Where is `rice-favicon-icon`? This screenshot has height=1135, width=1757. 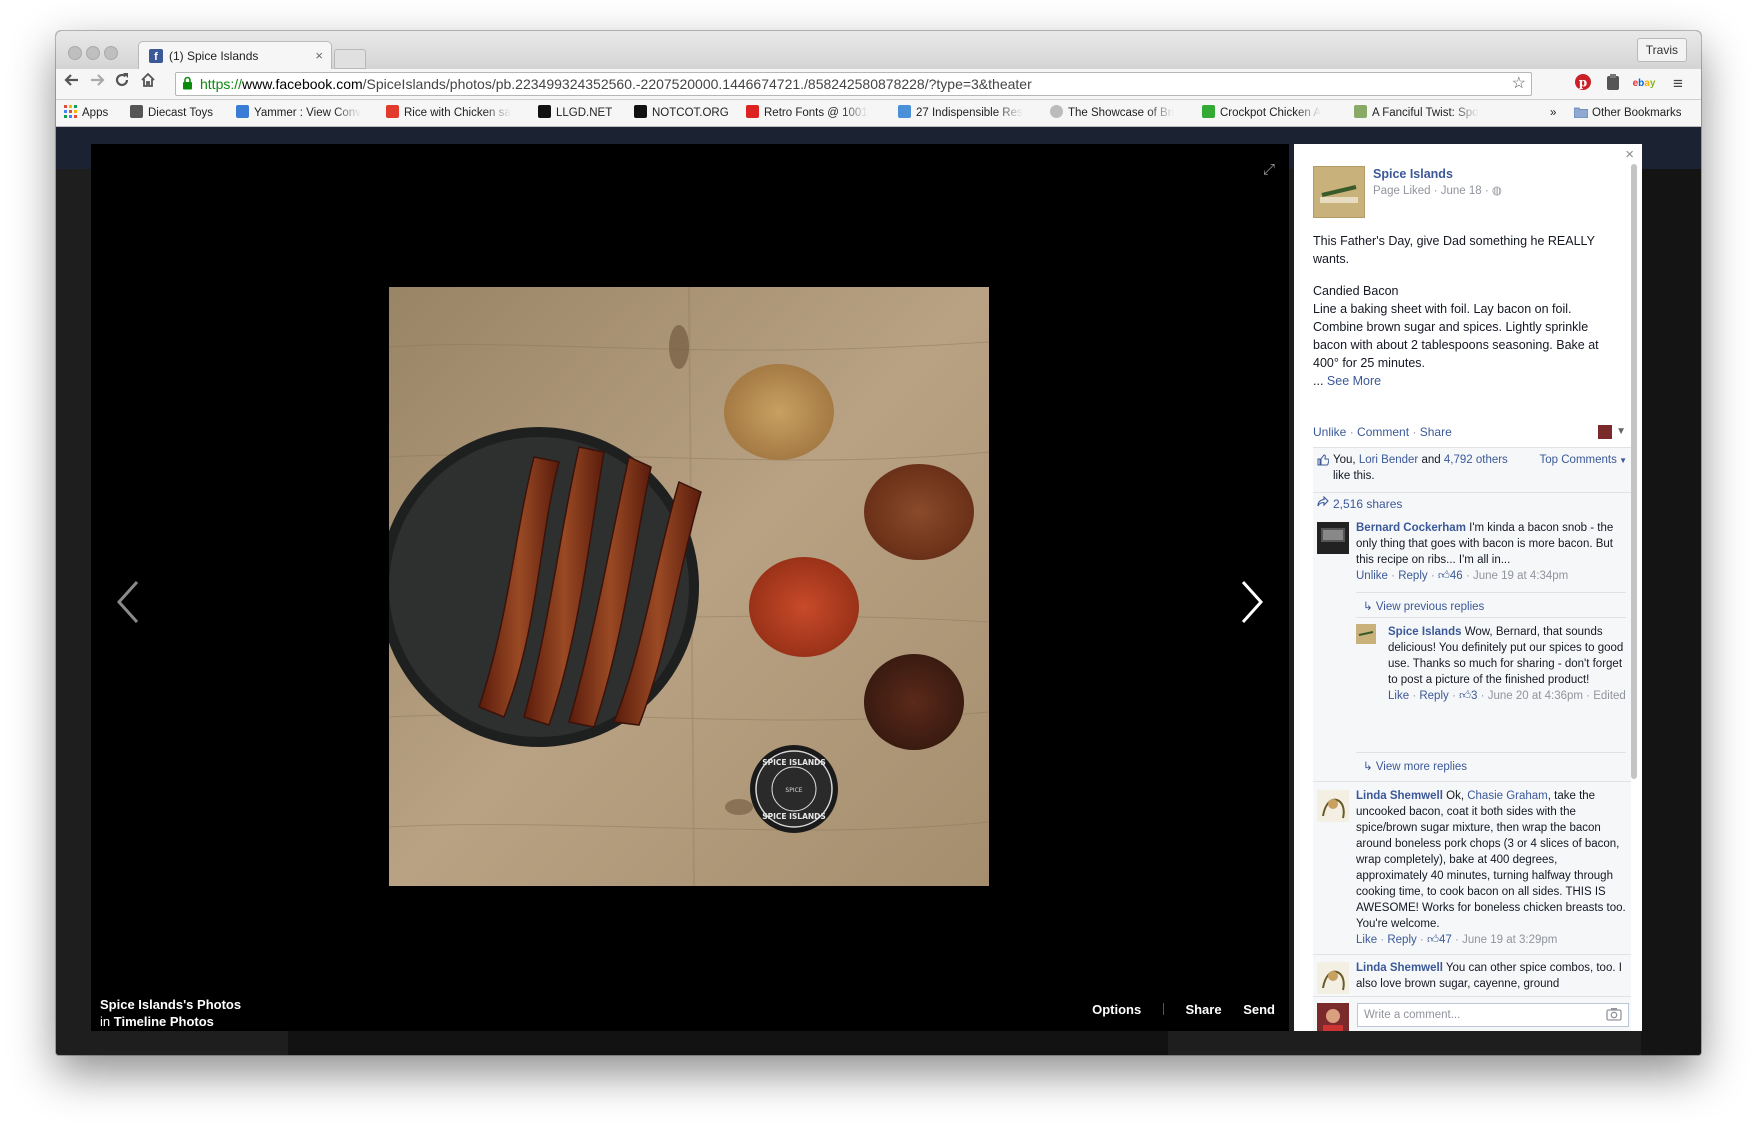 rice-favicon-icon is located at coordinates (392, 111).